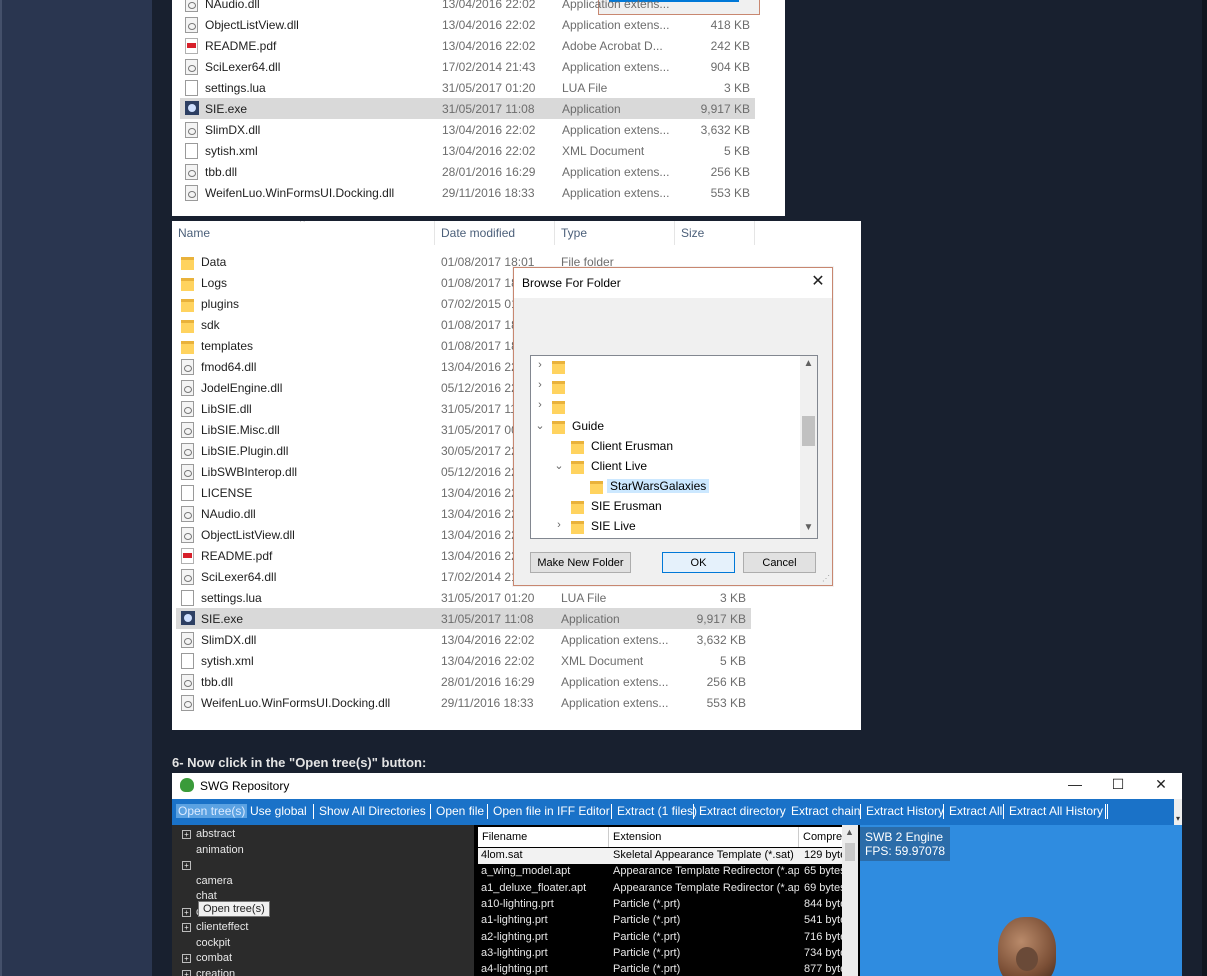  What do you see at coordinates (826, 578) in the screenshot?
I see `resize-grip-icon: ⋰` at bounding box center [826, 578].